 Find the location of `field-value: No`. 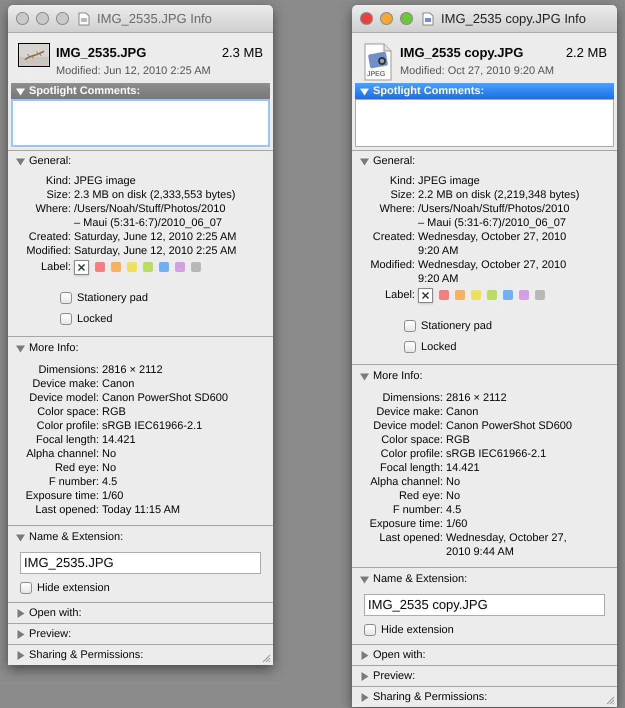

field-value: No is located at coordinates (453, 481).